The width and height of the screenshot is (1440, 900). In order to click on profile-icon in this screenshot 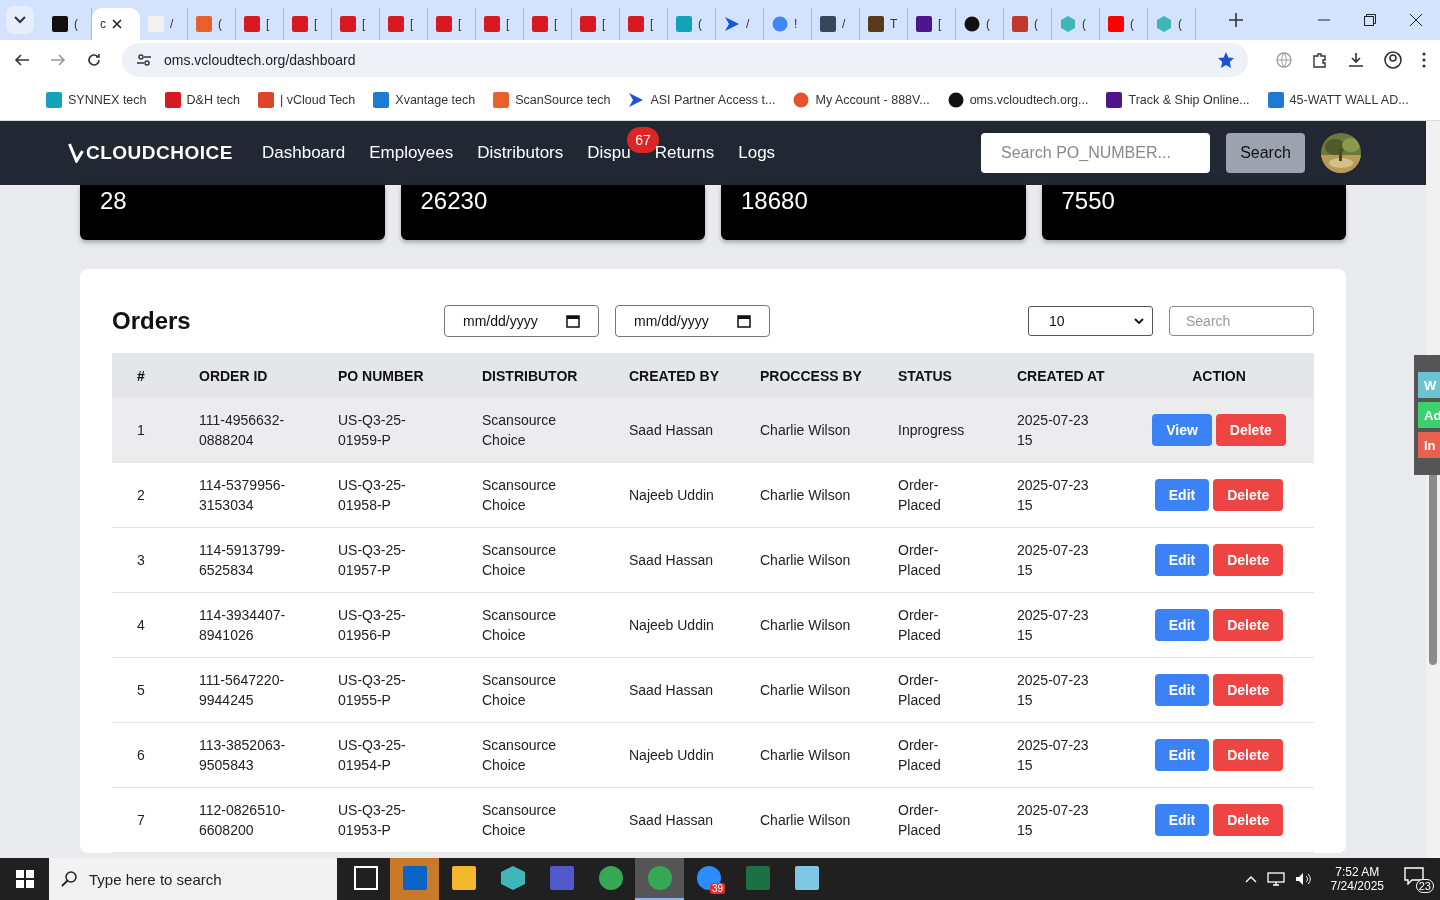, I will do `click(1393, 60)`.